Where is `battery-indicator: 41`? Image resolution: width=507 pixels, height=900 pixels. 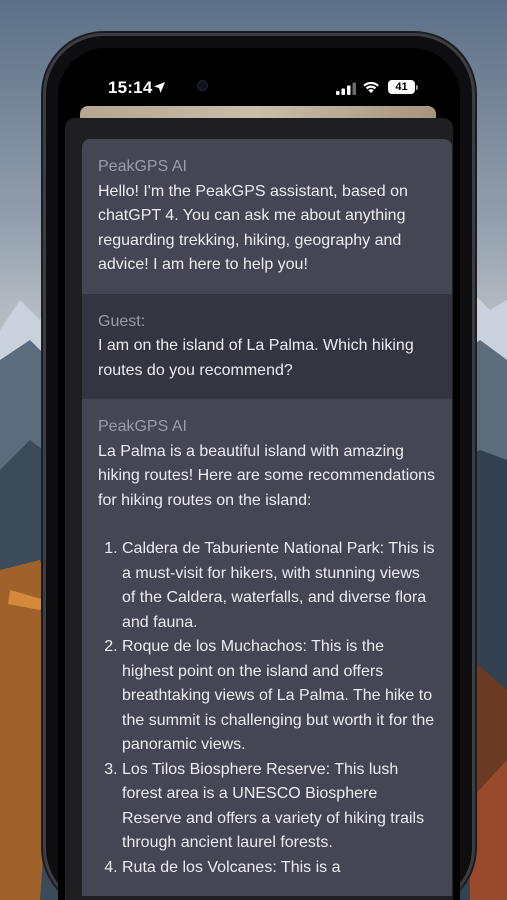
battery-indicator: 41 is located at coordinates (401, 87).